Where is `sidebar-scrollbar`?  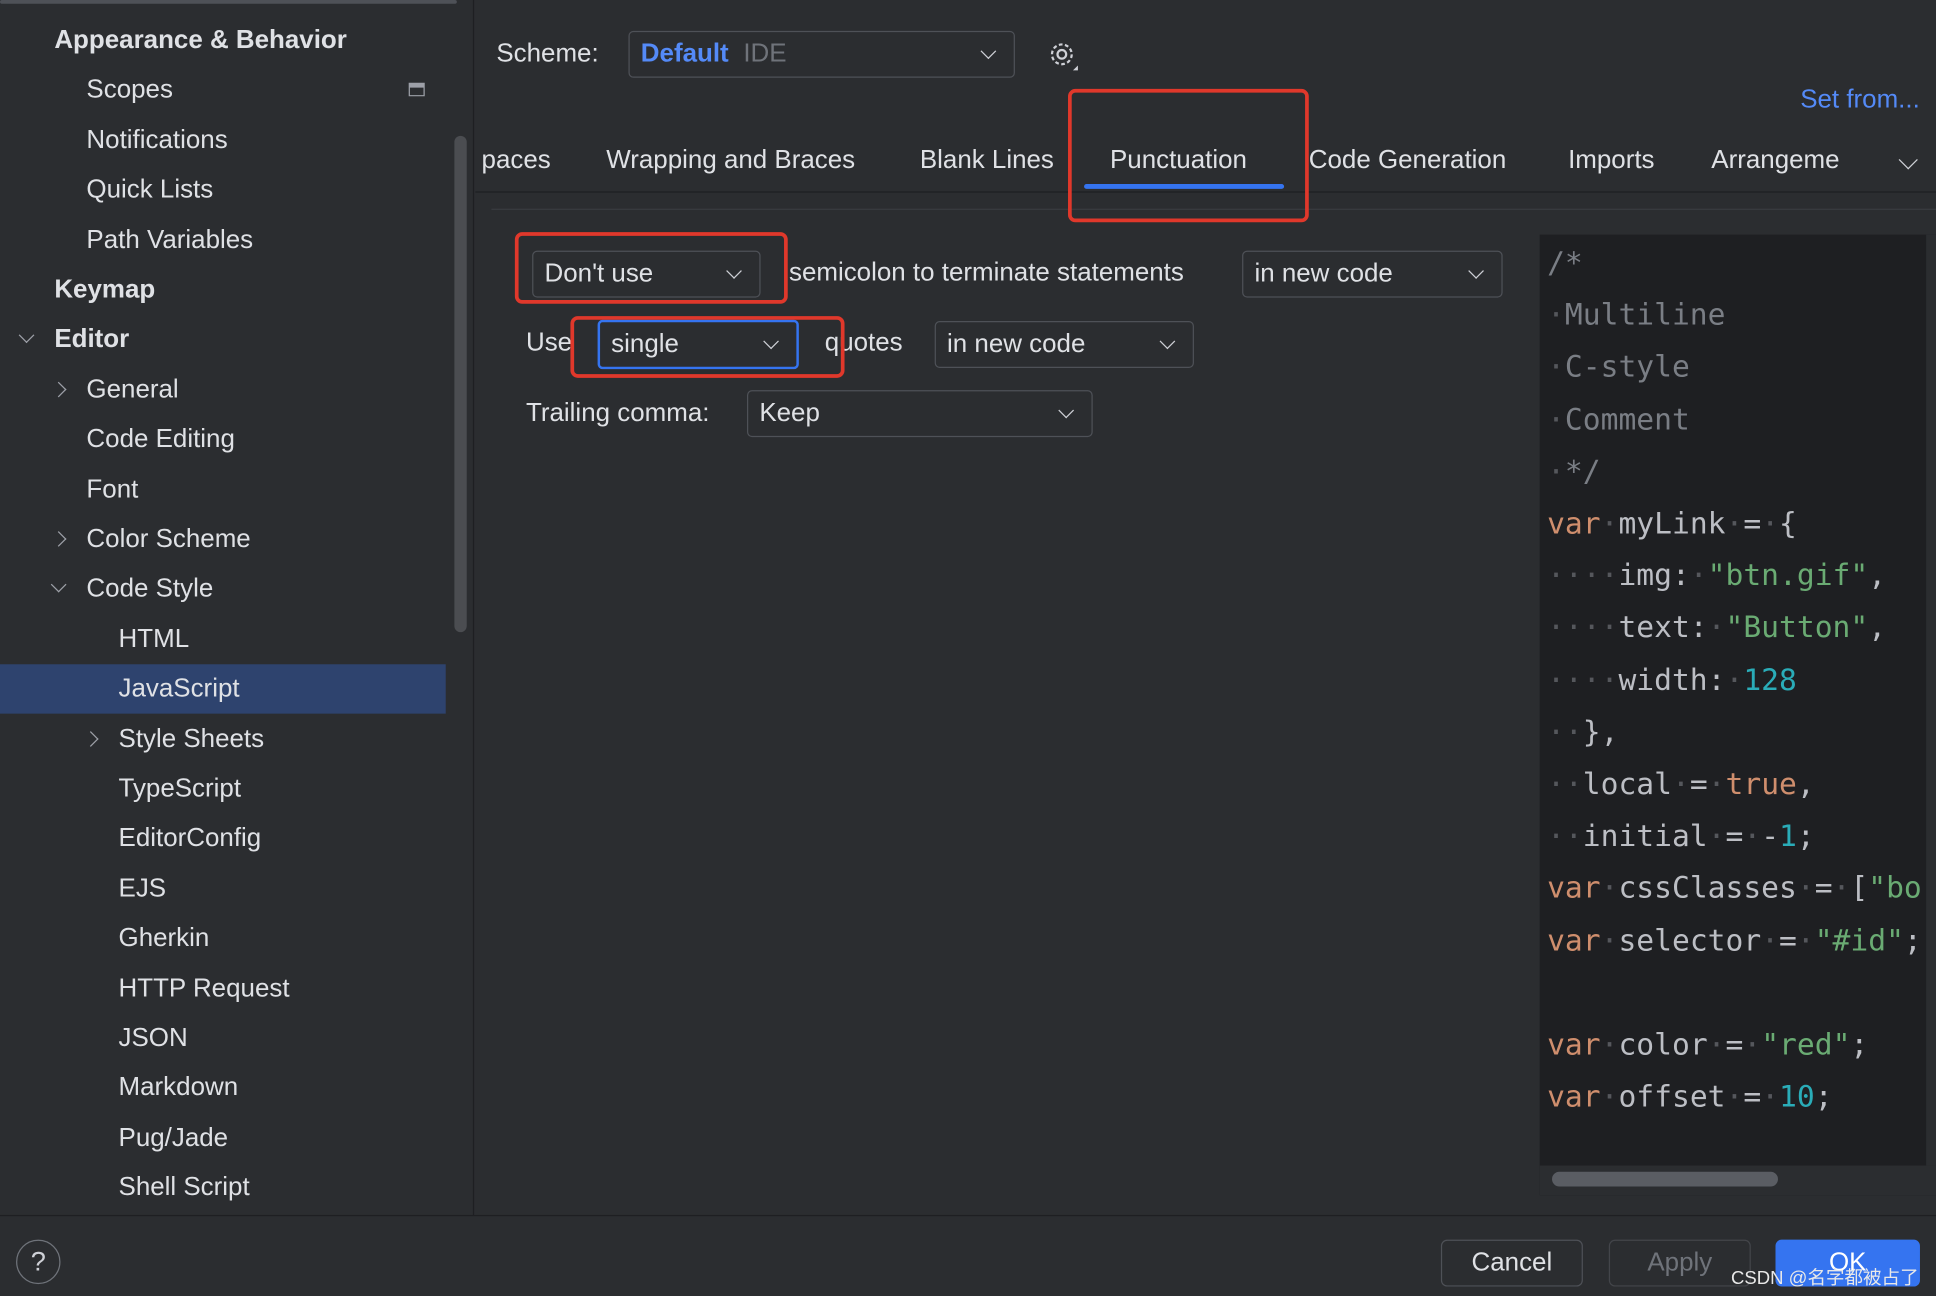
sidebar-scrollbar is located at coordinates (460, 384).